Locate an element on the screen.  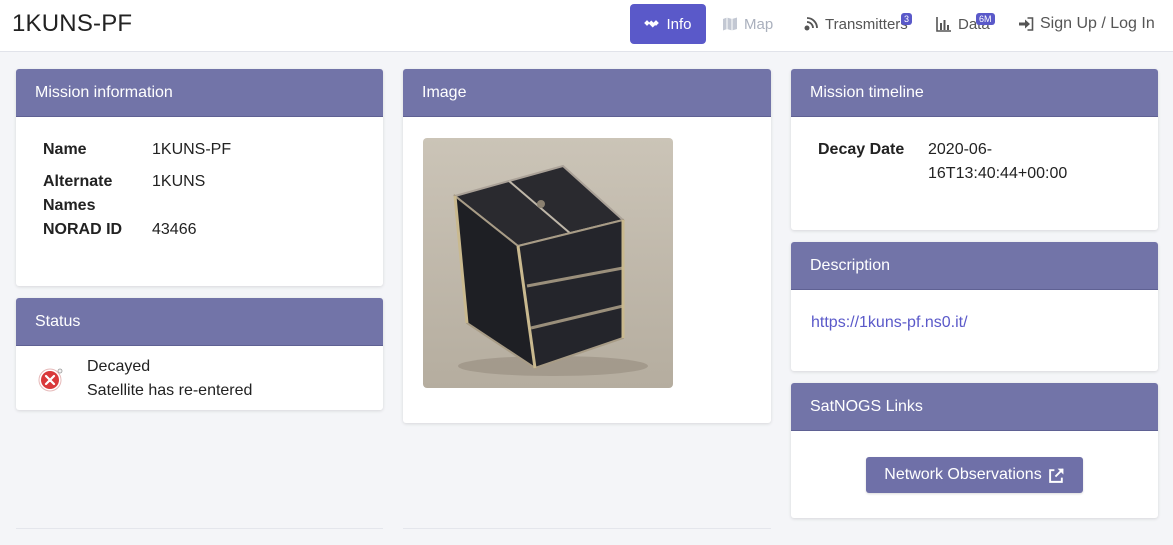
network-observations-label: Network Observations is located at coordinates (963, 474).